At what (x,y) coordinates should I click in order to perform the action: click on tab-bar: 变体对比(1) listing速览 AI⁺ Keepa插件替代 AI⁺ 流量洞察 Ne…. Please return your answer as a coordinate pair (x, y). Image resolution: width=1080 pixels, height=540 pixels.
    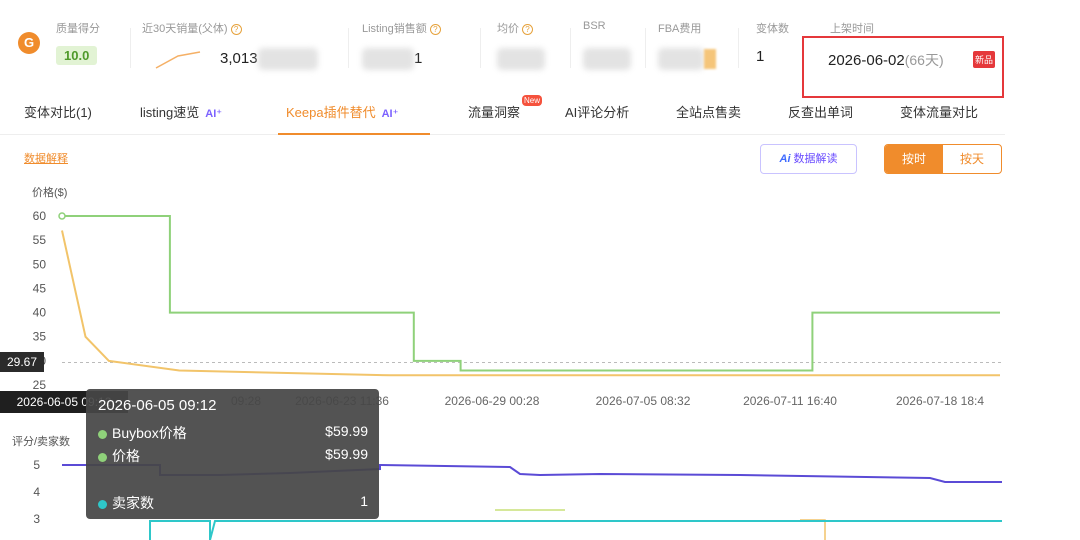
    Looking at the image, I should click on (502, 112).